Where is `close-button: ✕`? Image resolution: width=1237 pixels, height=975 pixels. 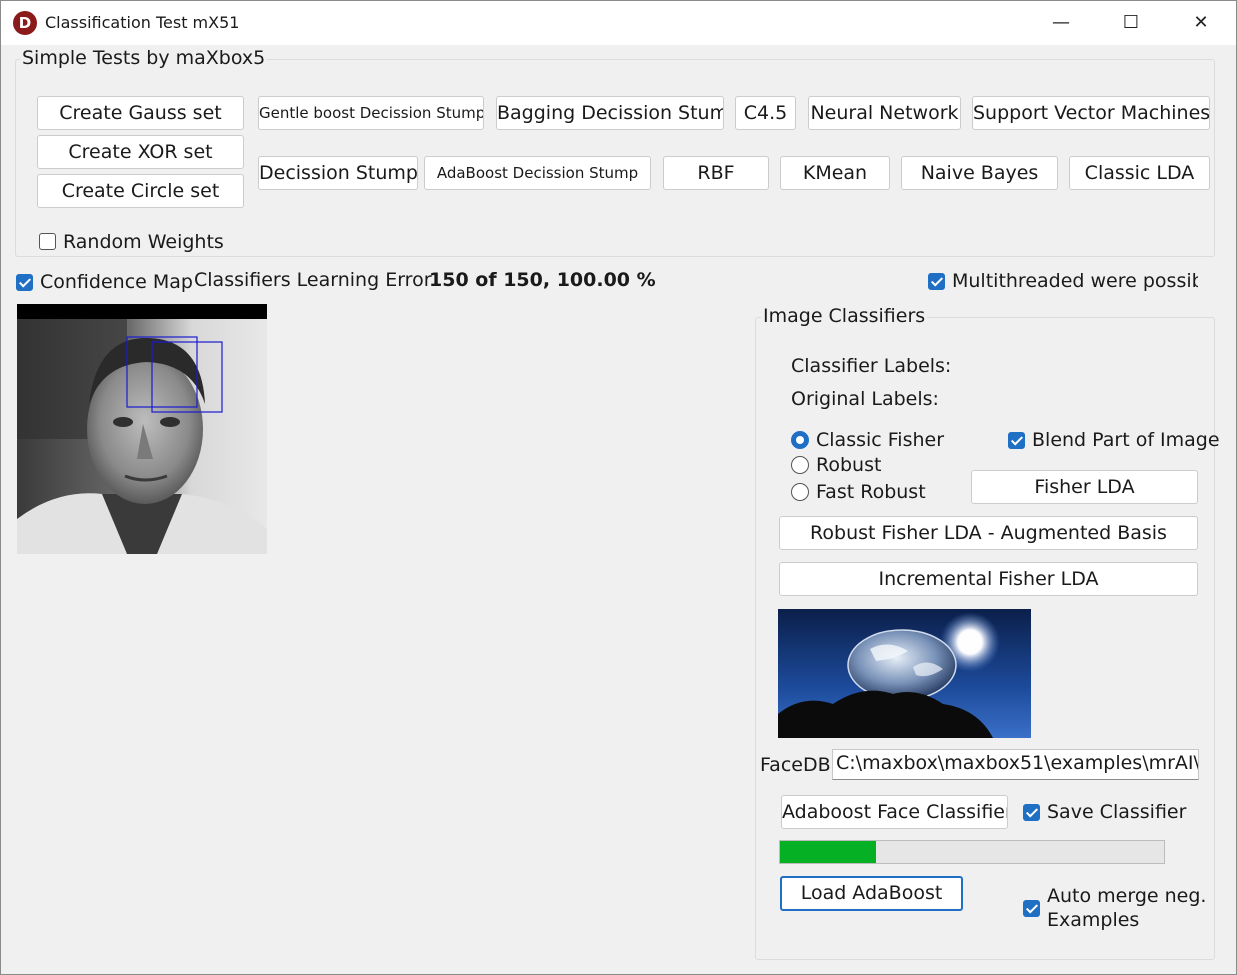 close-button: ✕ is located at coordinates (1201, 23).